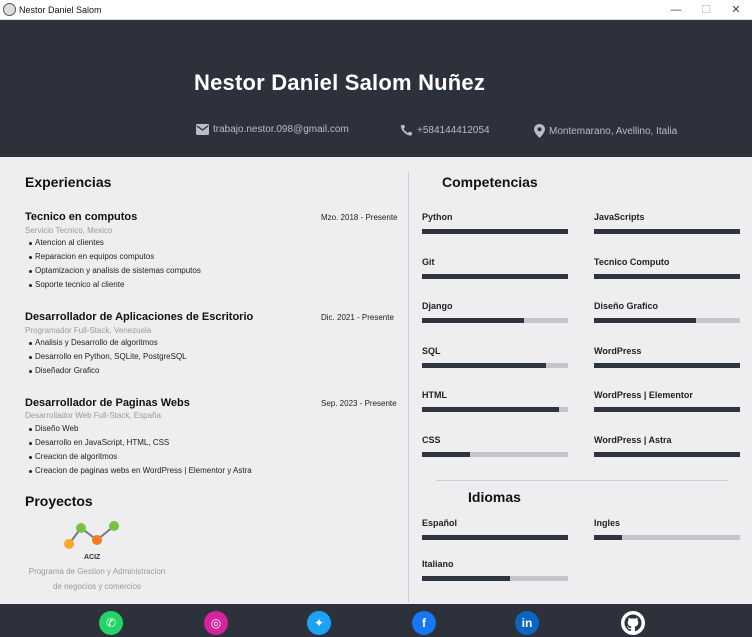  Describe the element at coordinates (408, 387) in the screenshot. I see `column-divider` at that location.